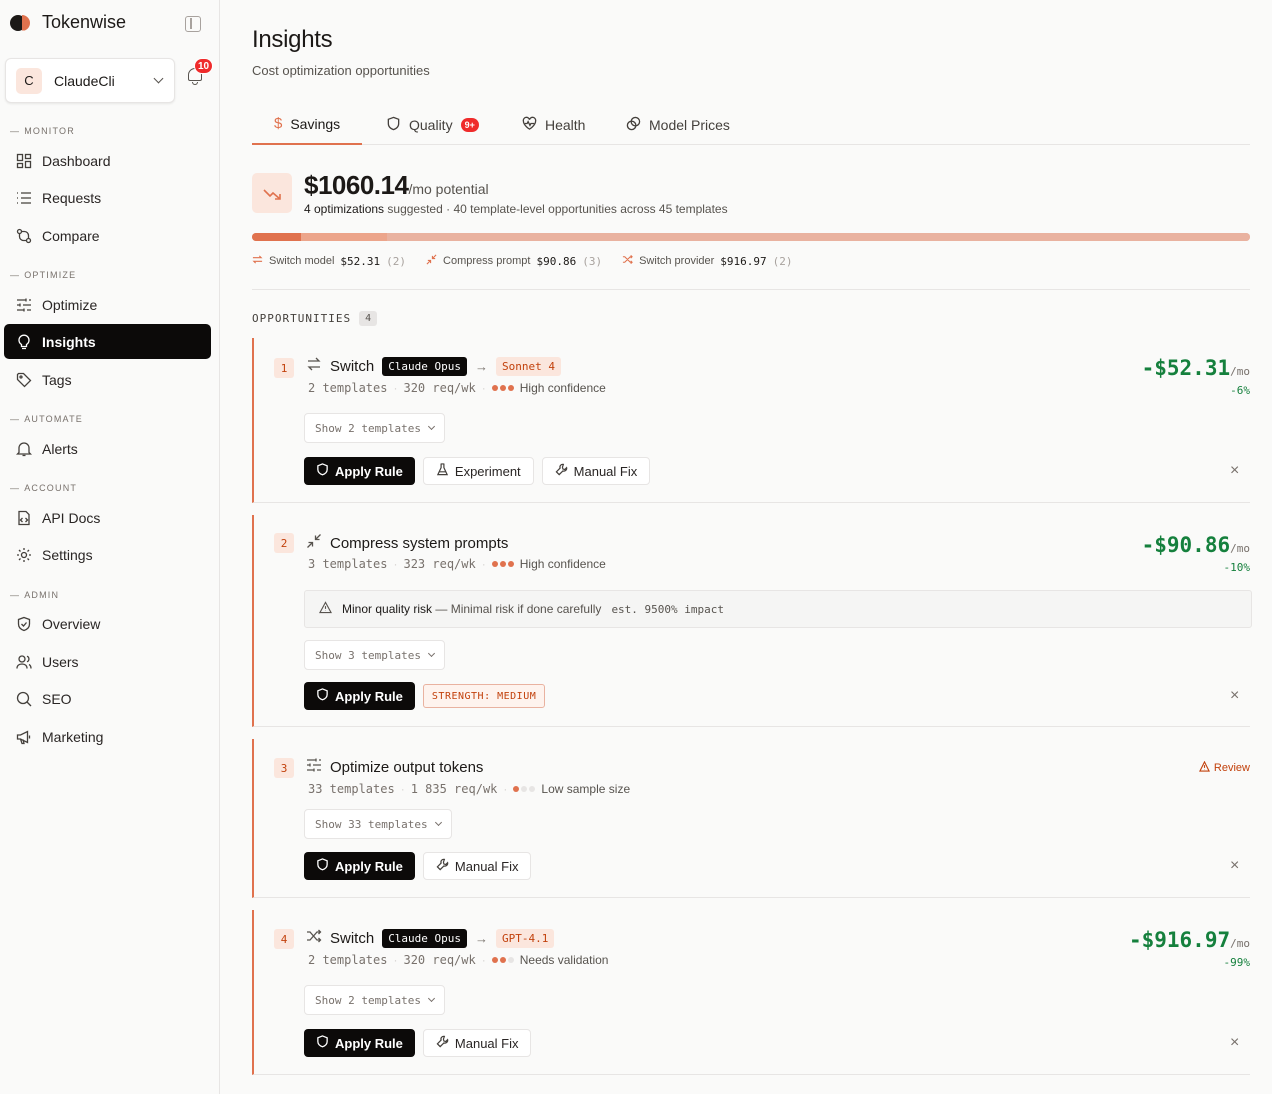 The image size is (1272, 1094). What do you see at coordinates (469, 124) in the screenshot?
I see `quality-badge: 9+` at bounding box center [469, 124].